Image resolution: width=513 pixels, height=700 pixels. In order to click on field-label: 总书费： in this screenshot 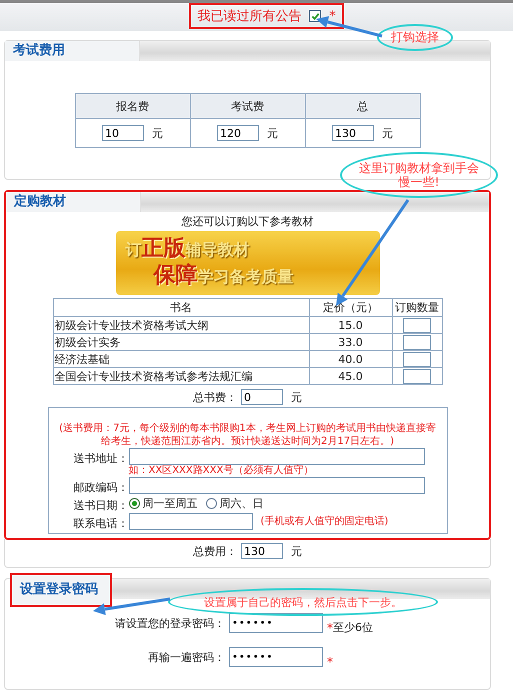, I will do `click(215, 397)`.